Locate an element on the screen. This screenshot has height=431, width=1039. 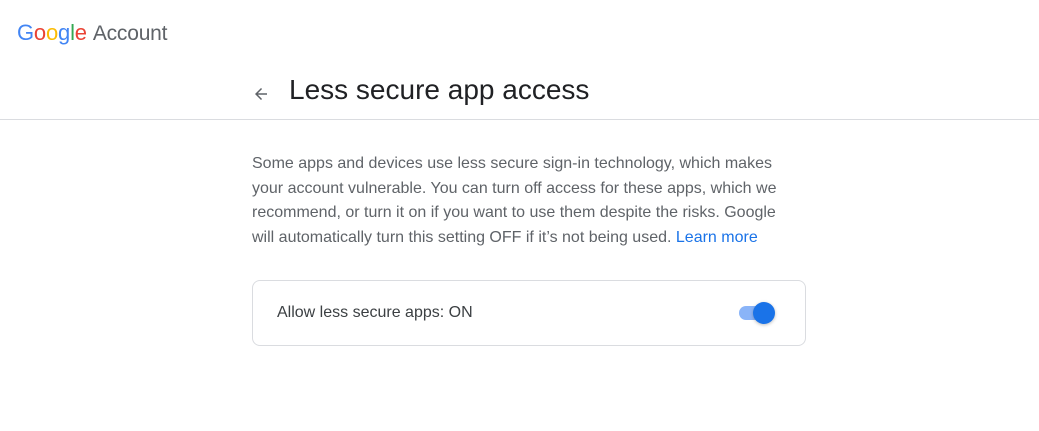
page-title: Less secure app access is located at coordinates (439, 89).